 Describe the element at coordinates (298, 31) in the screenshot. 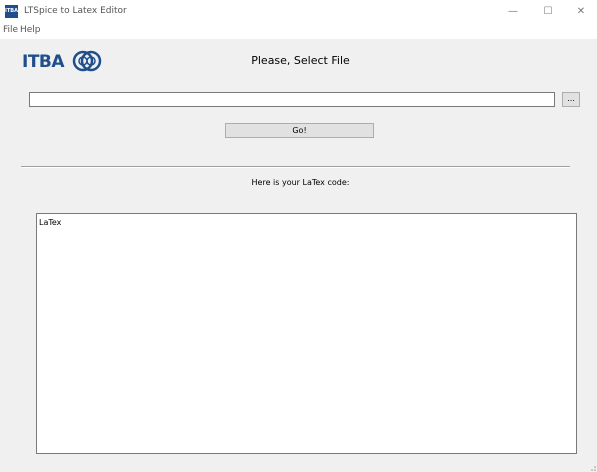

I see `menu-bar: File Help` at that location.